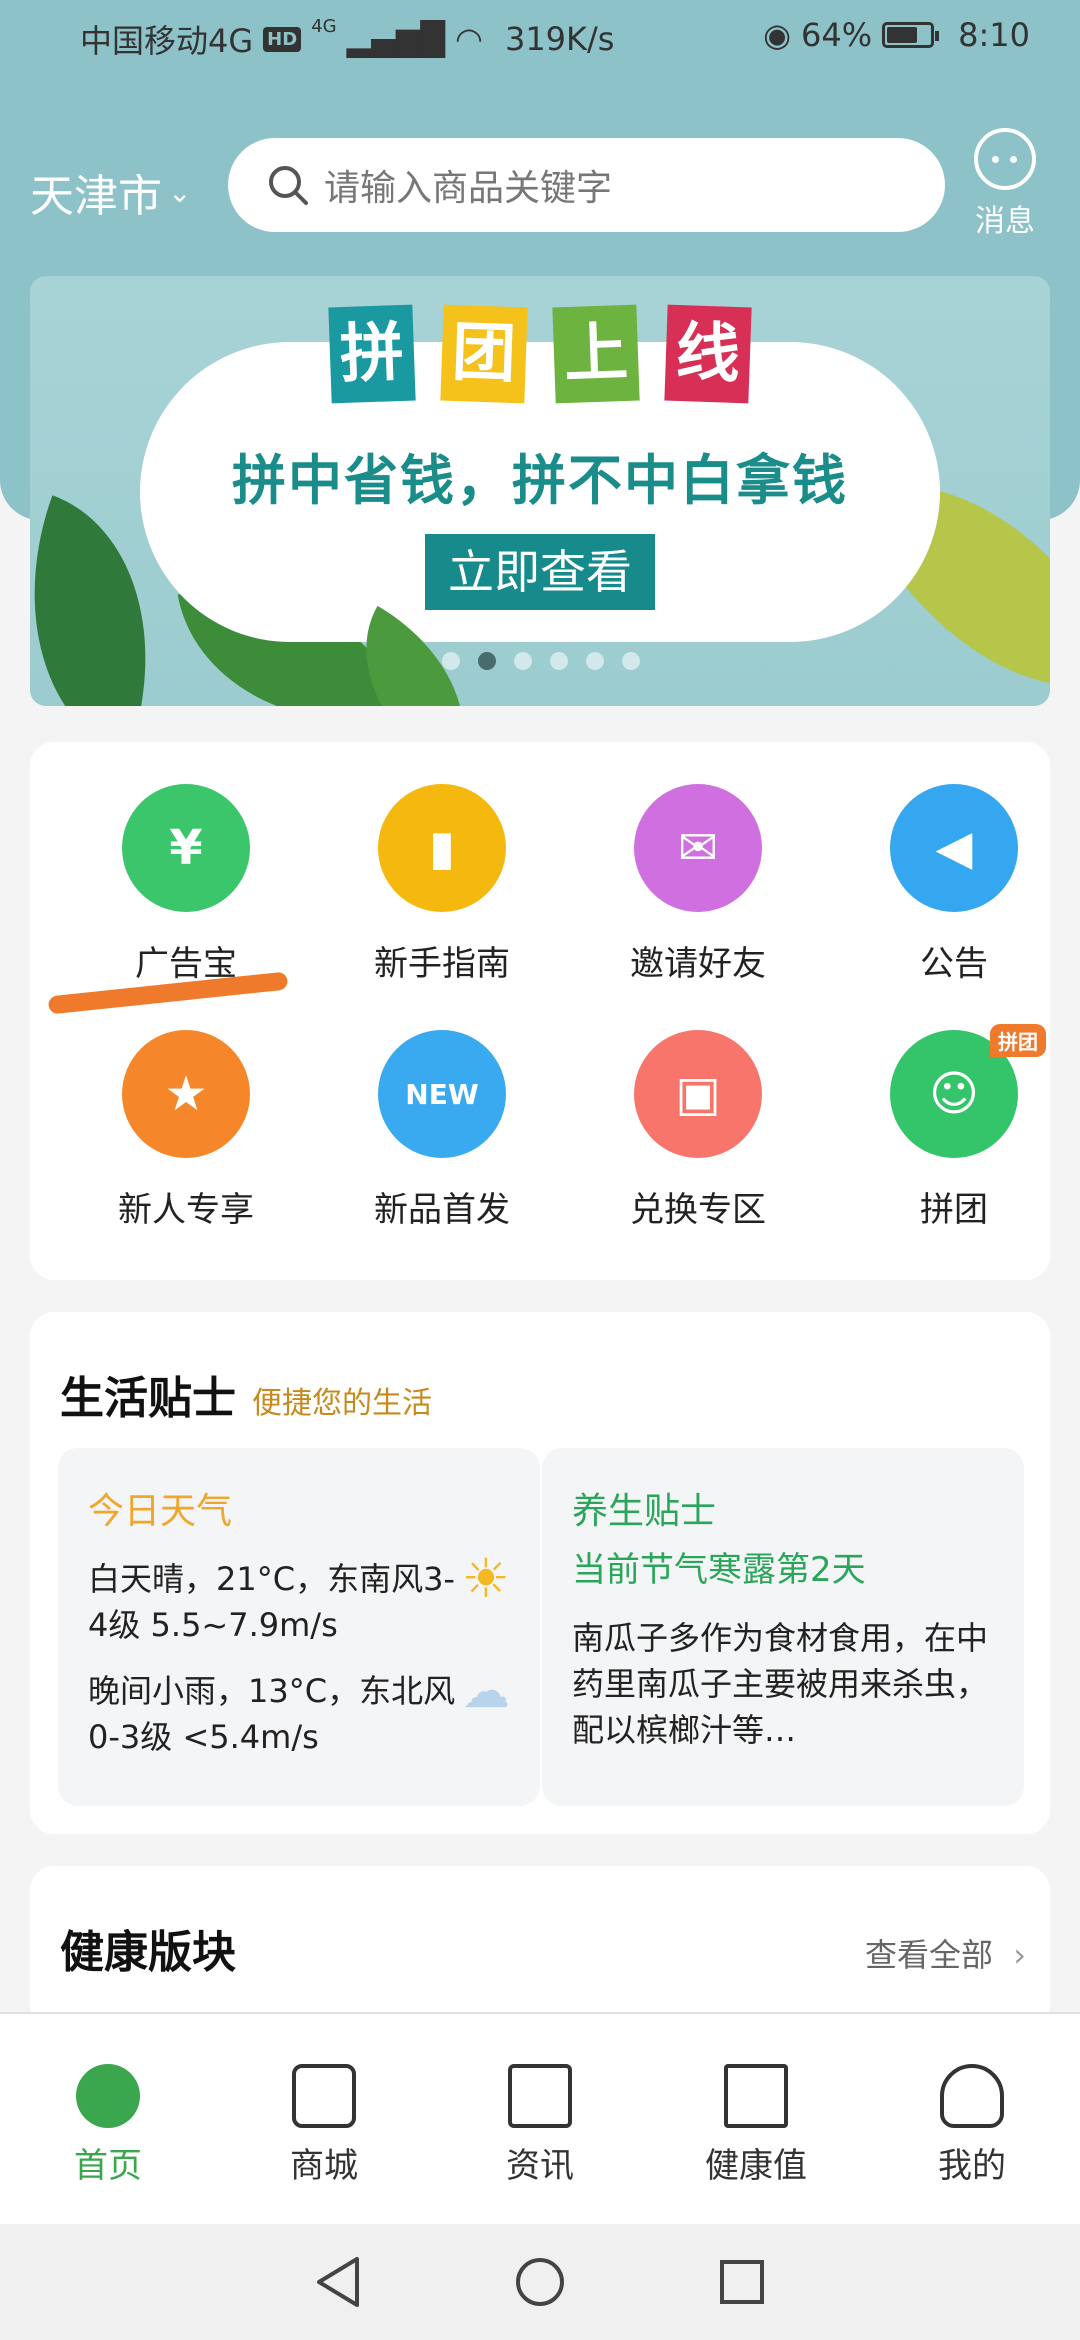  I want to click on grid-item-new-release: NEW 新品首发, so click(442, 1130).